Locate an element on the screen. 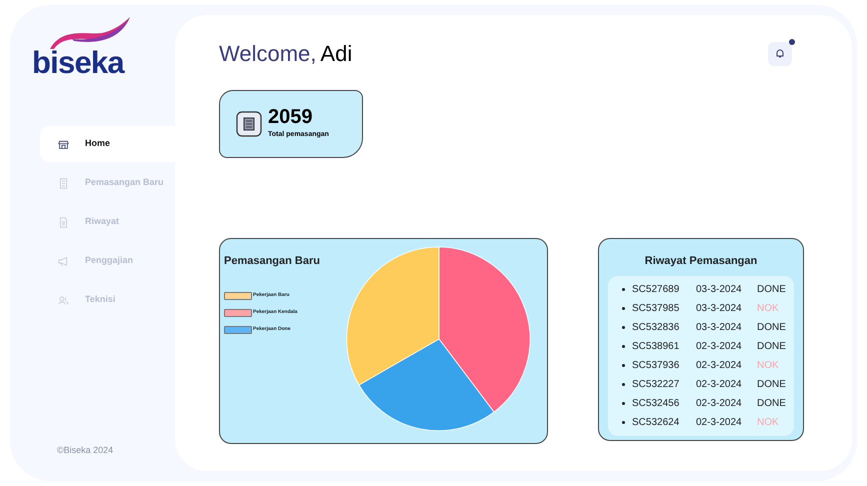 The image size is (867, 486). record-code: SC537985 is located at coordinates (656, 309).